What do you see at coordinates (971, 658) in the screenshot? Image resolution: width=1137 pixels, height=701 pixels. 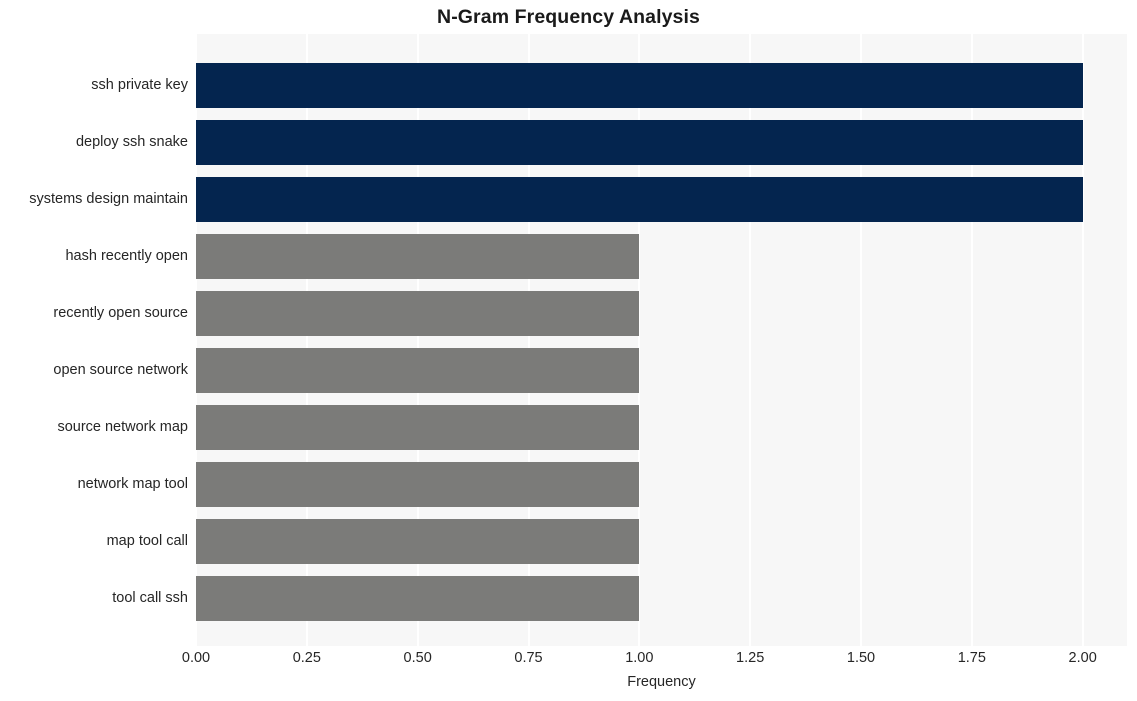 I see `x-axis-tick-label: 1.75` at bounding box center [971, 658].